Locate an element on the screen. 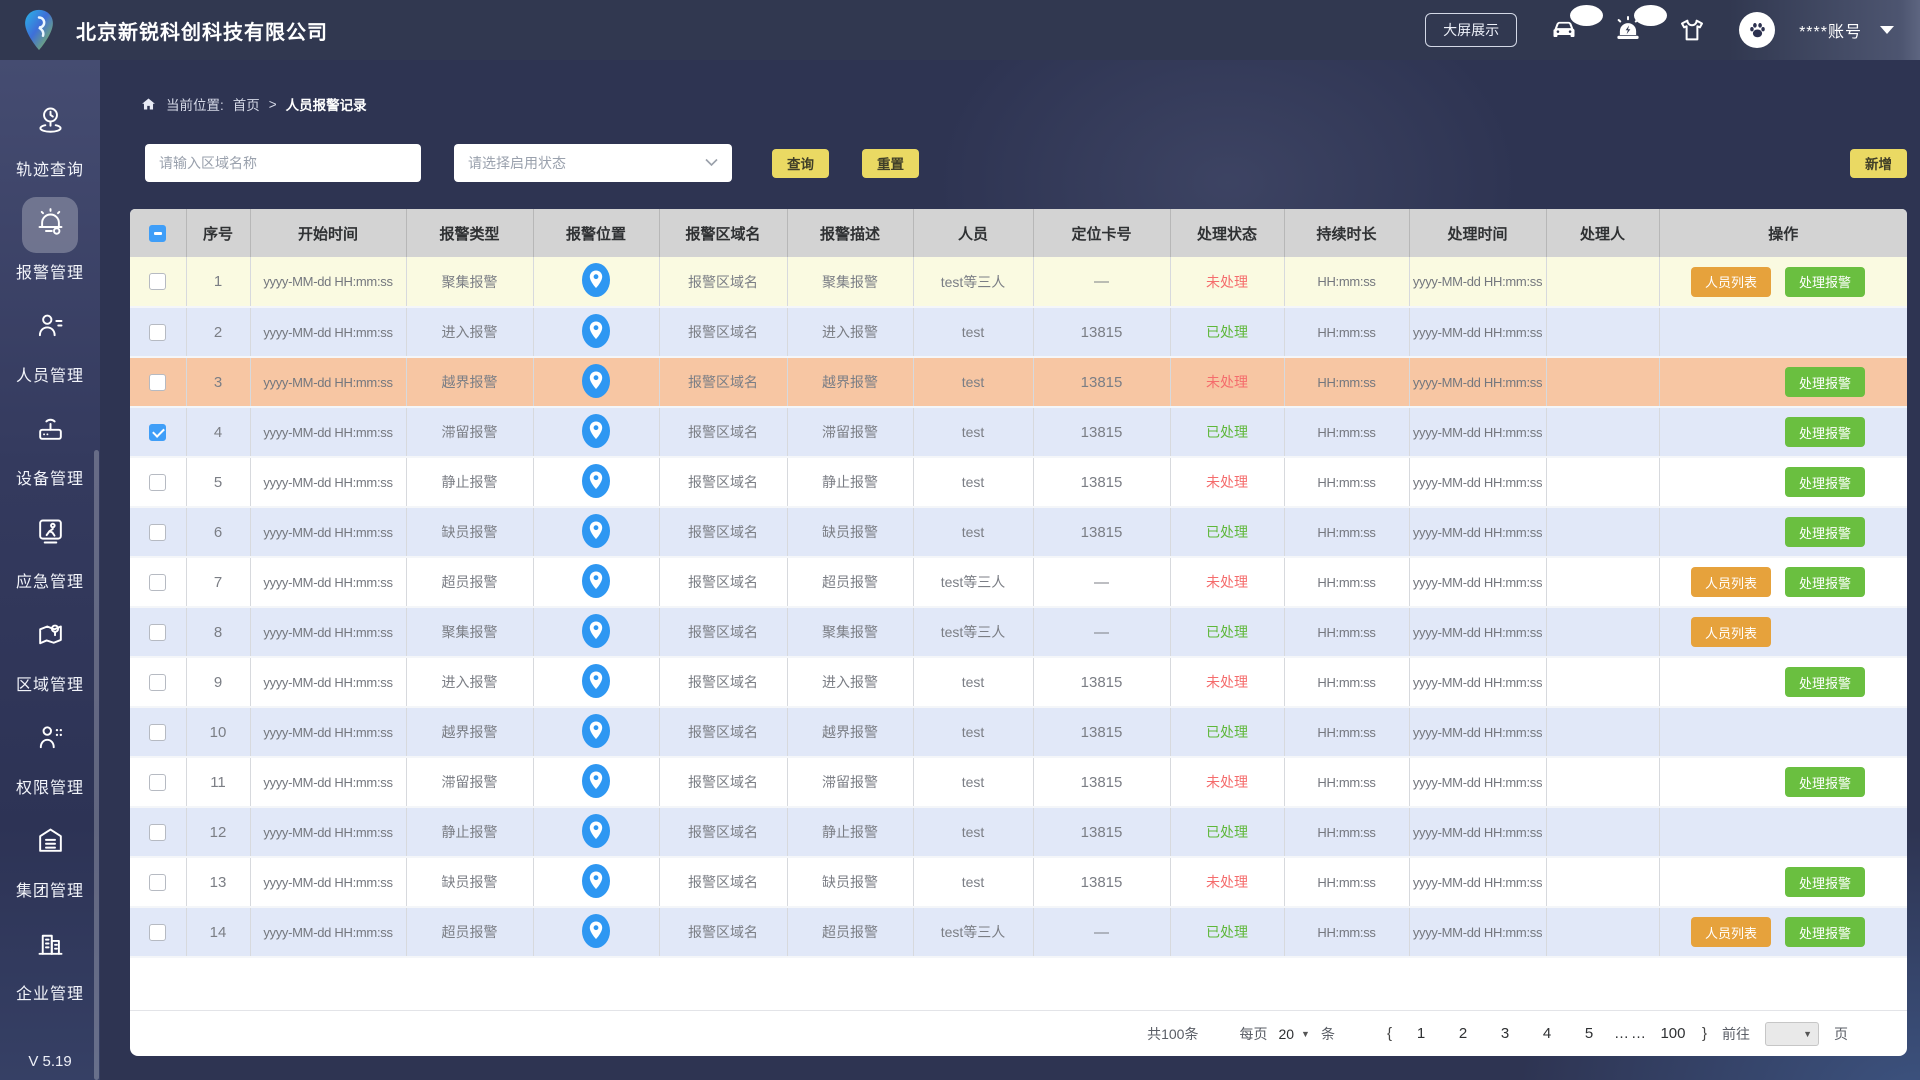 This screenshot has height=1080, width=1920. add-button: 新增 is located at coordinates (1878, 163).